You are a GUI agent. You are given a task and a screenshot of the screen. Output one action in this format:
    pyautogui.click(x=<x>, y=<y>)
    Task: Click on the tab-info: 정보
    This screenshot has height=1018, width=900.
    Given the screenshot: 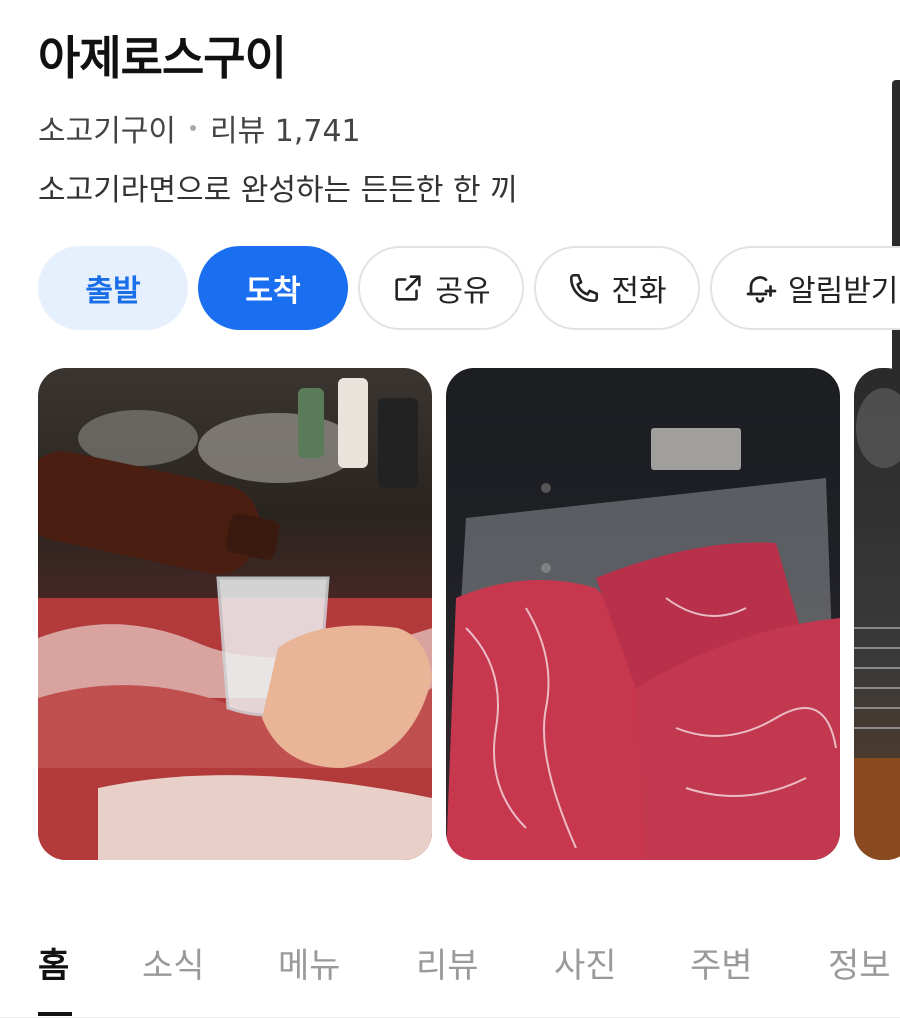 What is the action you would take?
    pyautogui.click(x=859, y=962)
    